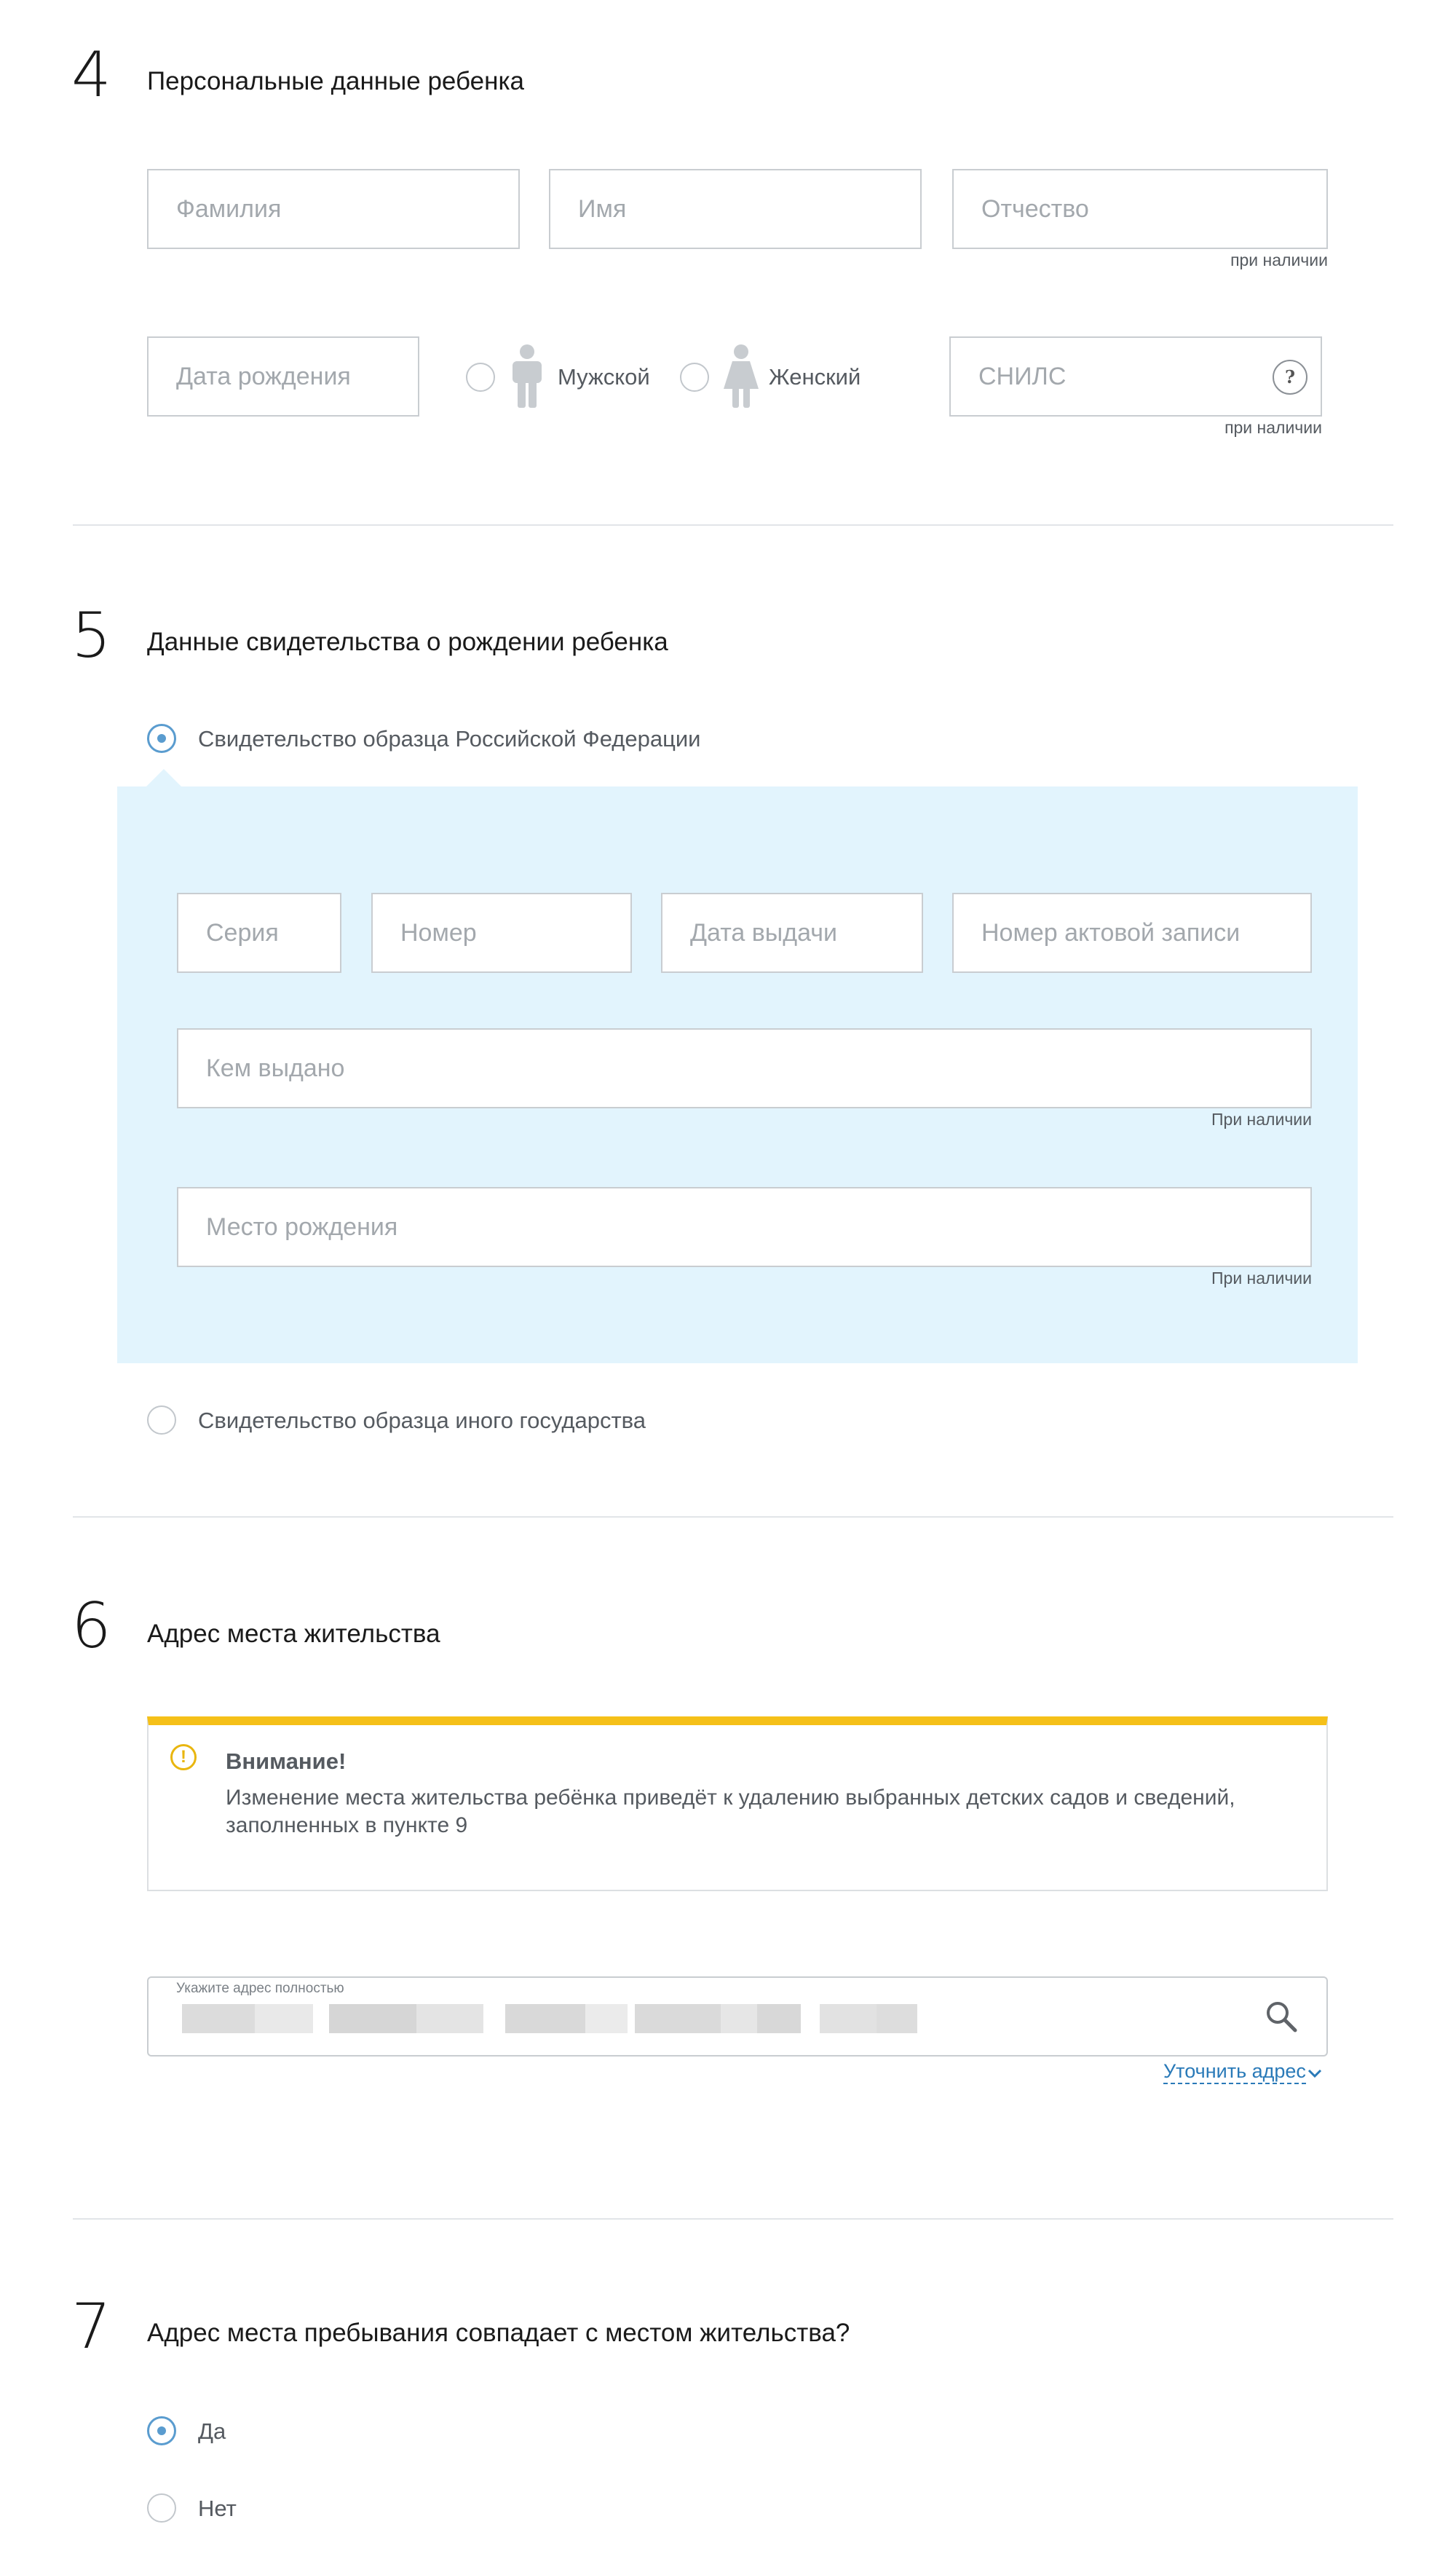  Describe the element at coordinates (161, 1420) in the screenshot. I see `certificate-foreign-radio` at that location.